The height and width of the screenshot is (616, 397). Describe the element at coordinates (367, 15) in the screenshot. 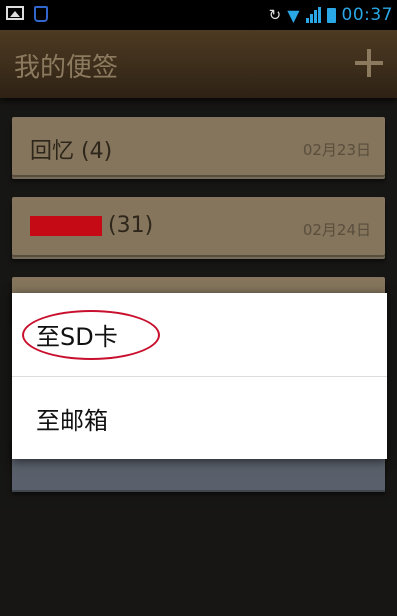

I see `status-time: 00:37` at that location.